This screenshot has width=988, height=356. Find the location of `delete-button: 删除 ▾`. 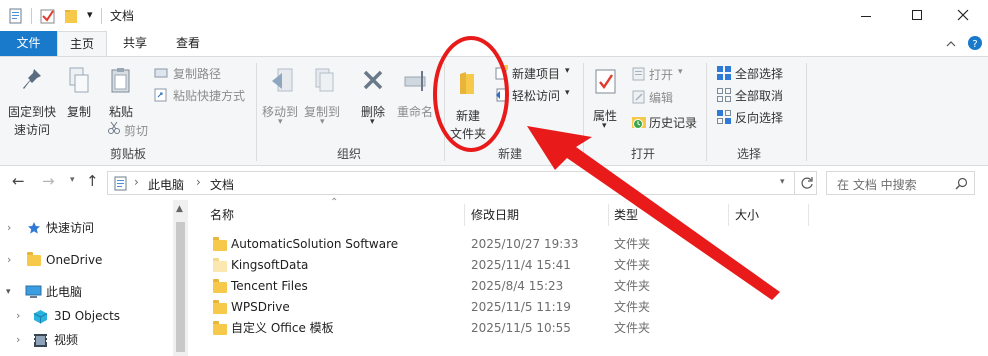

delete-button: 删除 ▾ is located at coordinates (373, 98).